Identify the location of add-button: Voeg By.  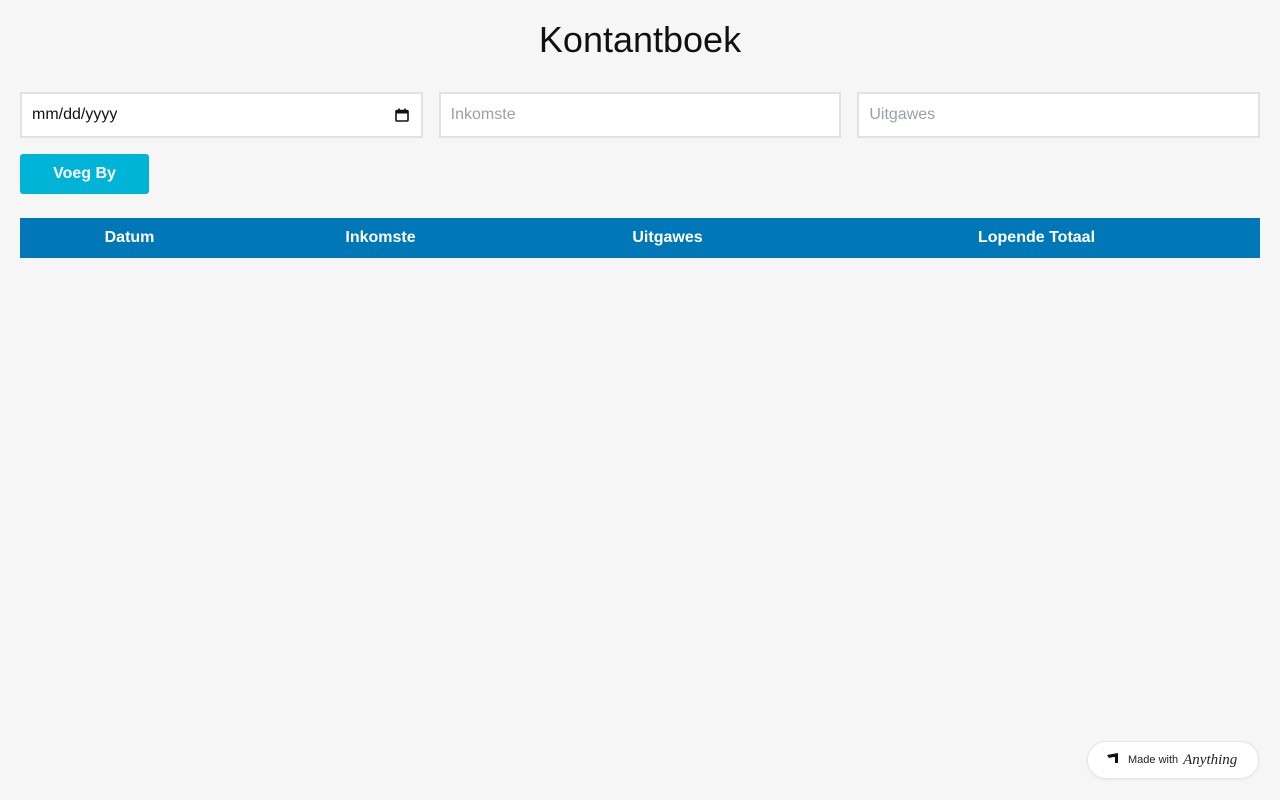
(84, 174).